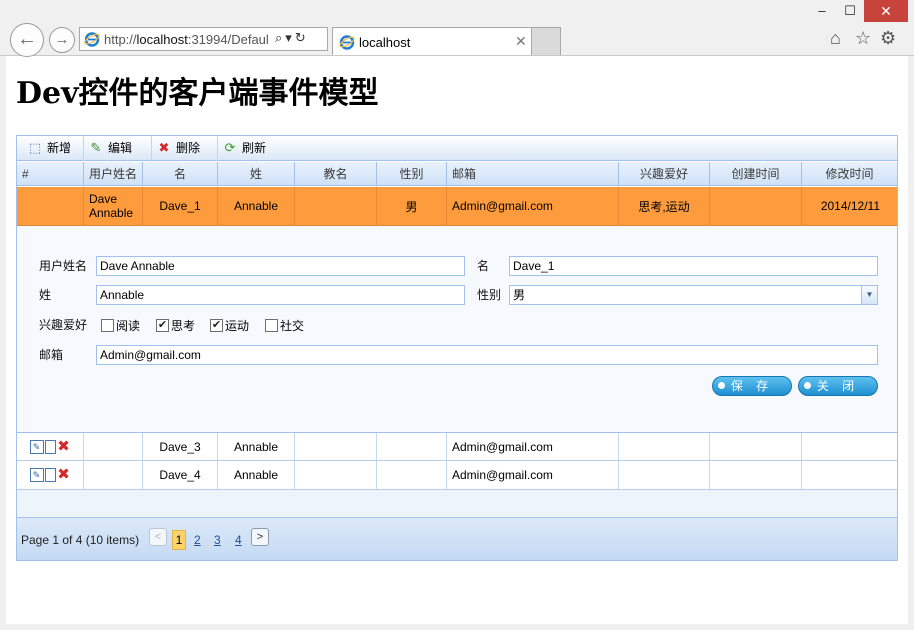 The height and width of the screenshot is (630, 914). I want to click on column-header: 教名, so click(336, 173).